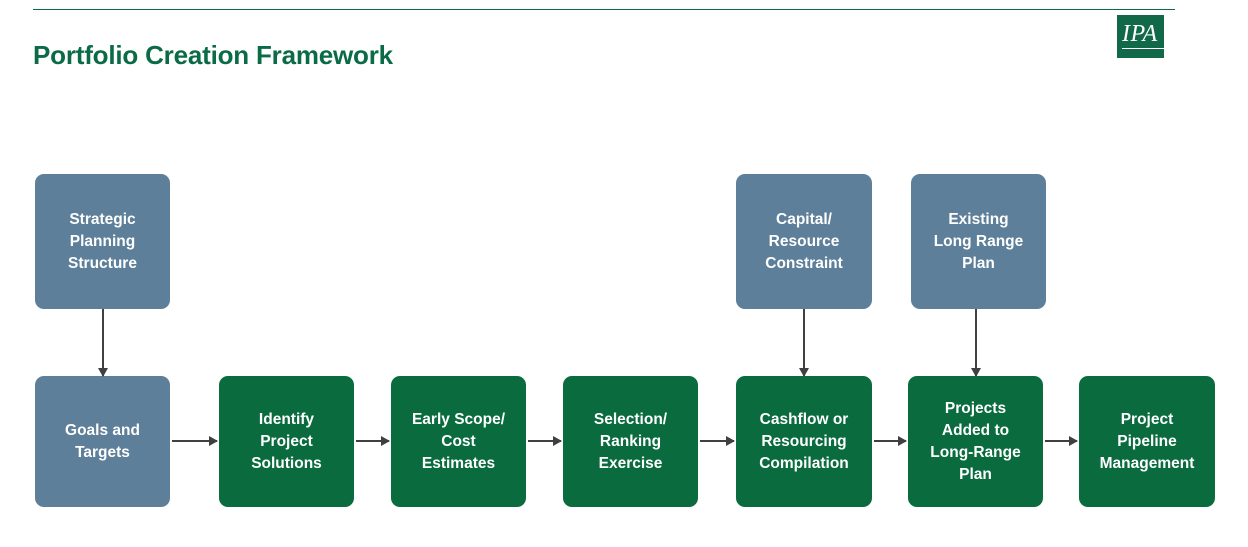  I want to click on node-label: Early Scope/ Cost Estimates, so click(458, 441).